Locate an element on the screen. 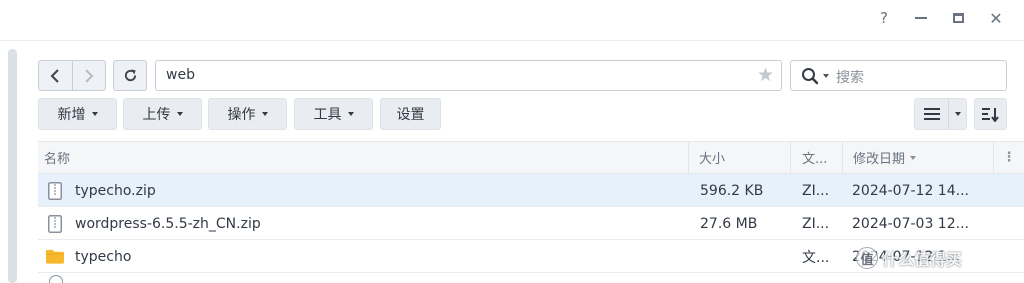 The height and width of the screenshot is (283, 1024). list-view-icon is located at coordinates (931, 114).